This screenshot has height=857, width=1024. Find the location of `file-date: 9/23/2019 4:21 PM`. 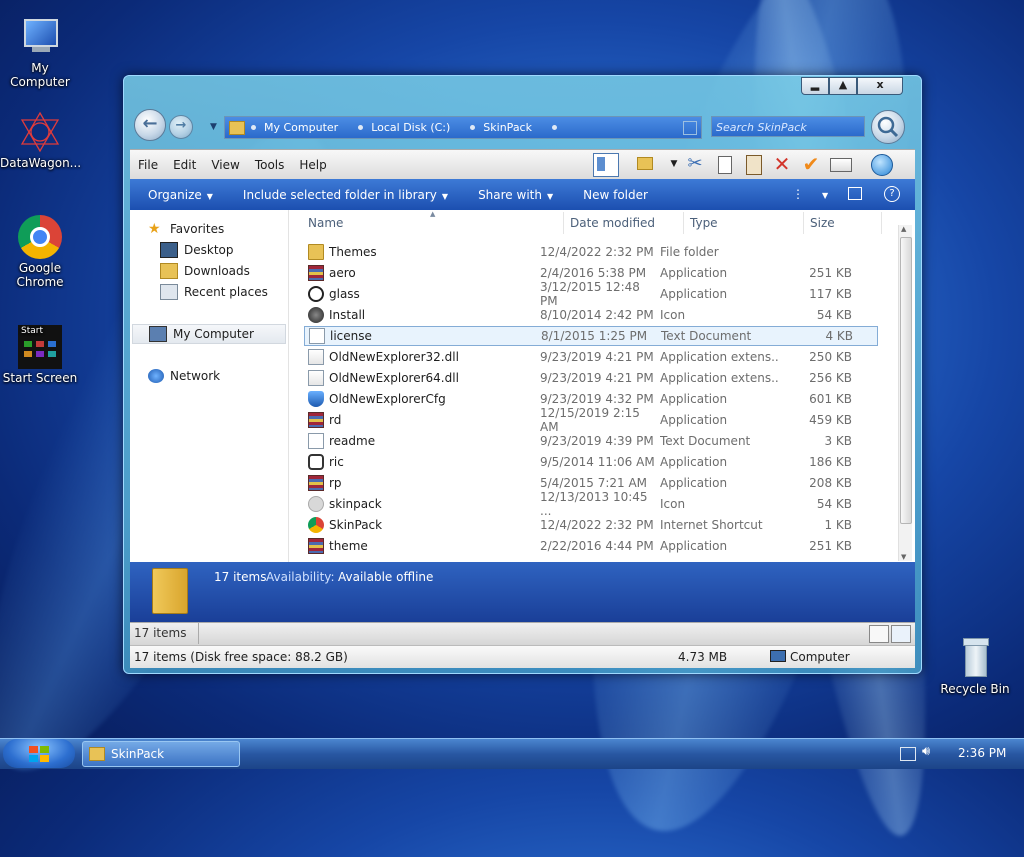

file-date: 9/23/2019 4:21 PM is located at coordinates (597, 357).